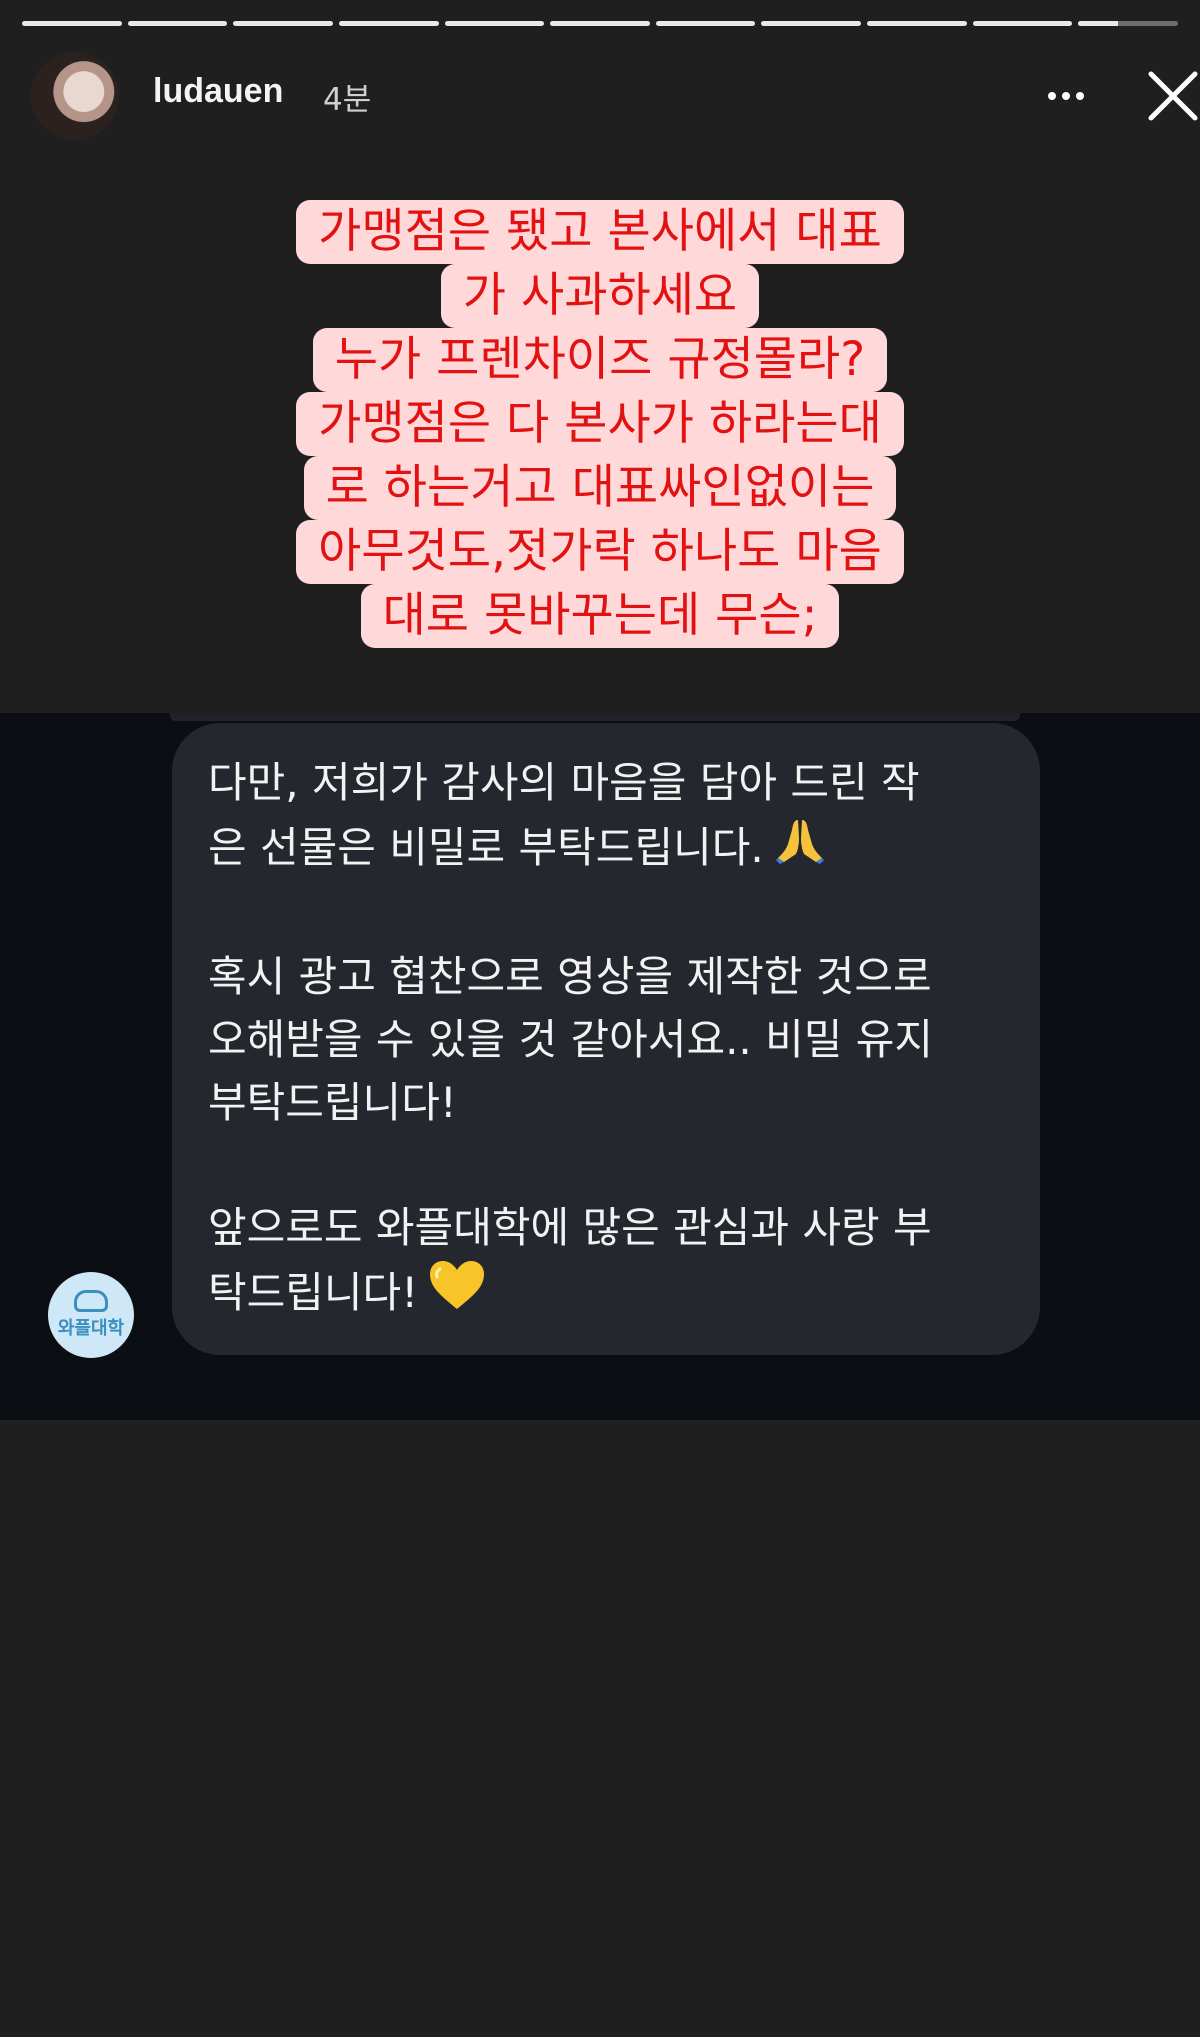  I want to click on caption-line: 대로 못바꾸는데 무슨;, so click(600, 616).